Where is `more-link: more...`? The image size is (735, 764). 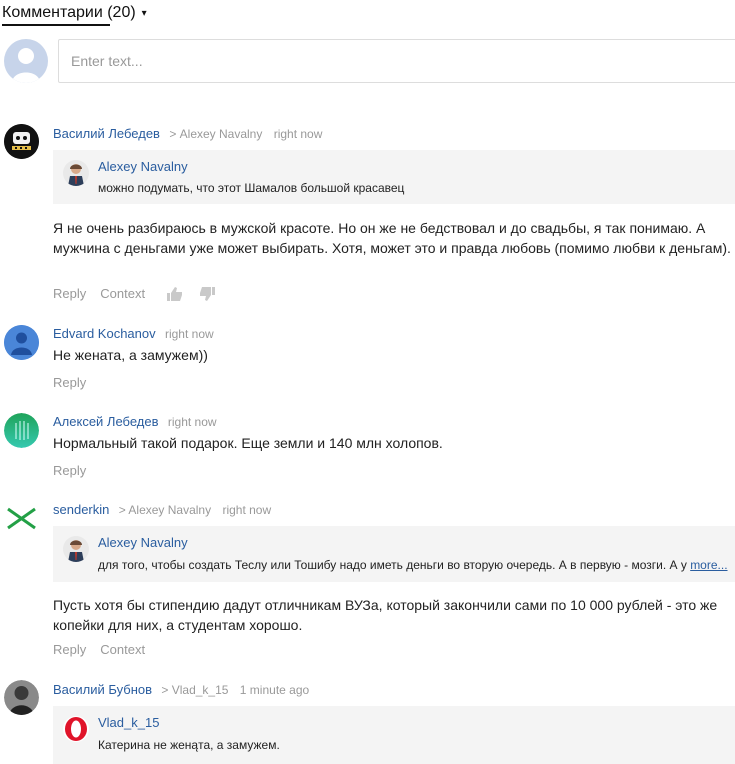
more-link: more... is located at coordinates (708, 565).